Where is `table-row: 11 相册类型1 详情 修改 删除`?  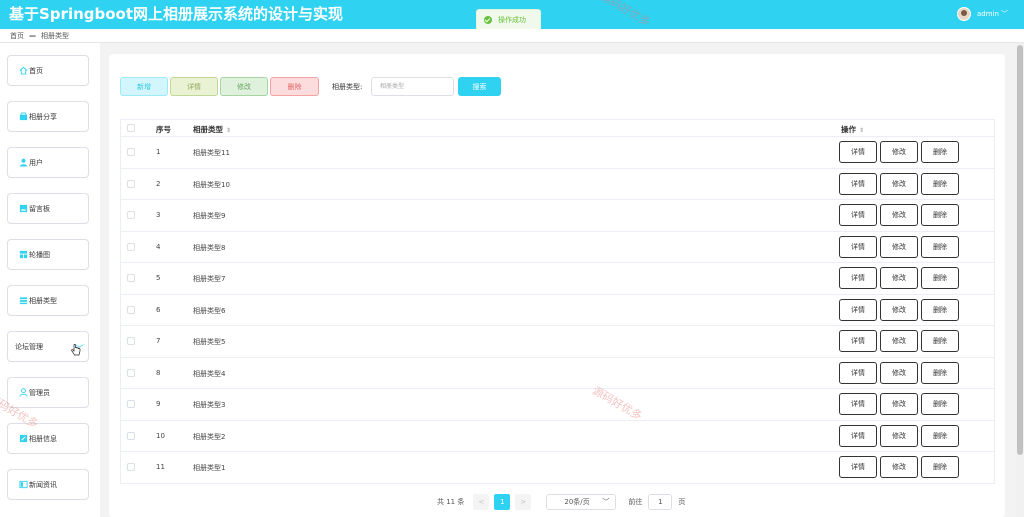 table-row: 11 相册类型1 详情 修改 删除 is located at coordinates (557, 468).